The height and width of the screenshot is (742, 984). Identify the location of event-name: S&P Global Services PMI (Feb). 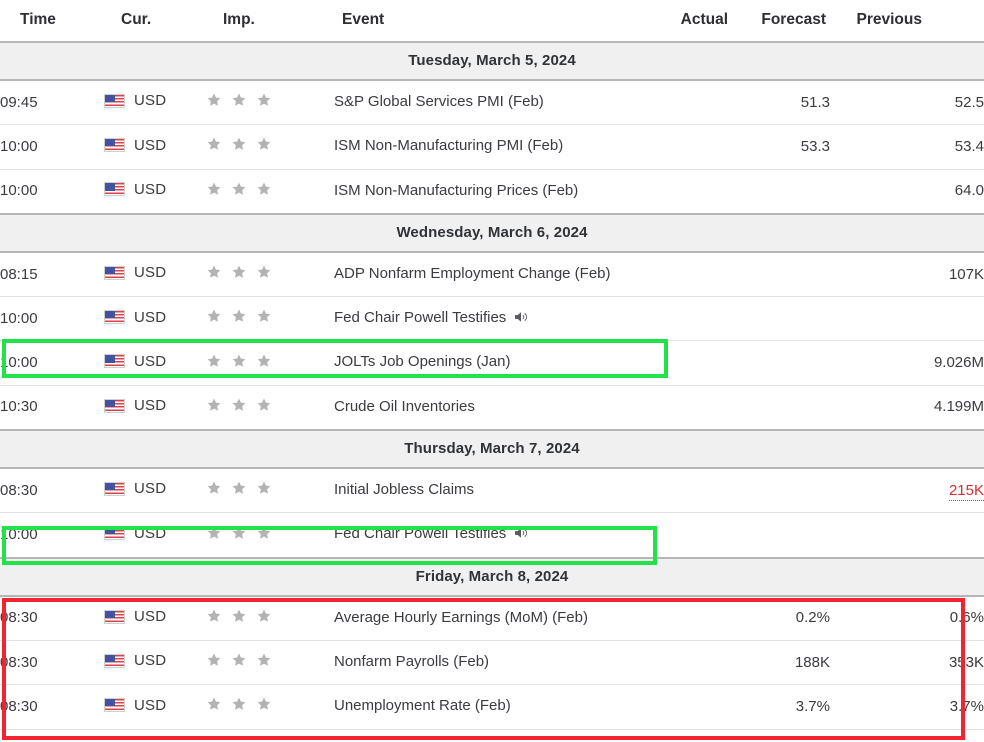
(439, 101).